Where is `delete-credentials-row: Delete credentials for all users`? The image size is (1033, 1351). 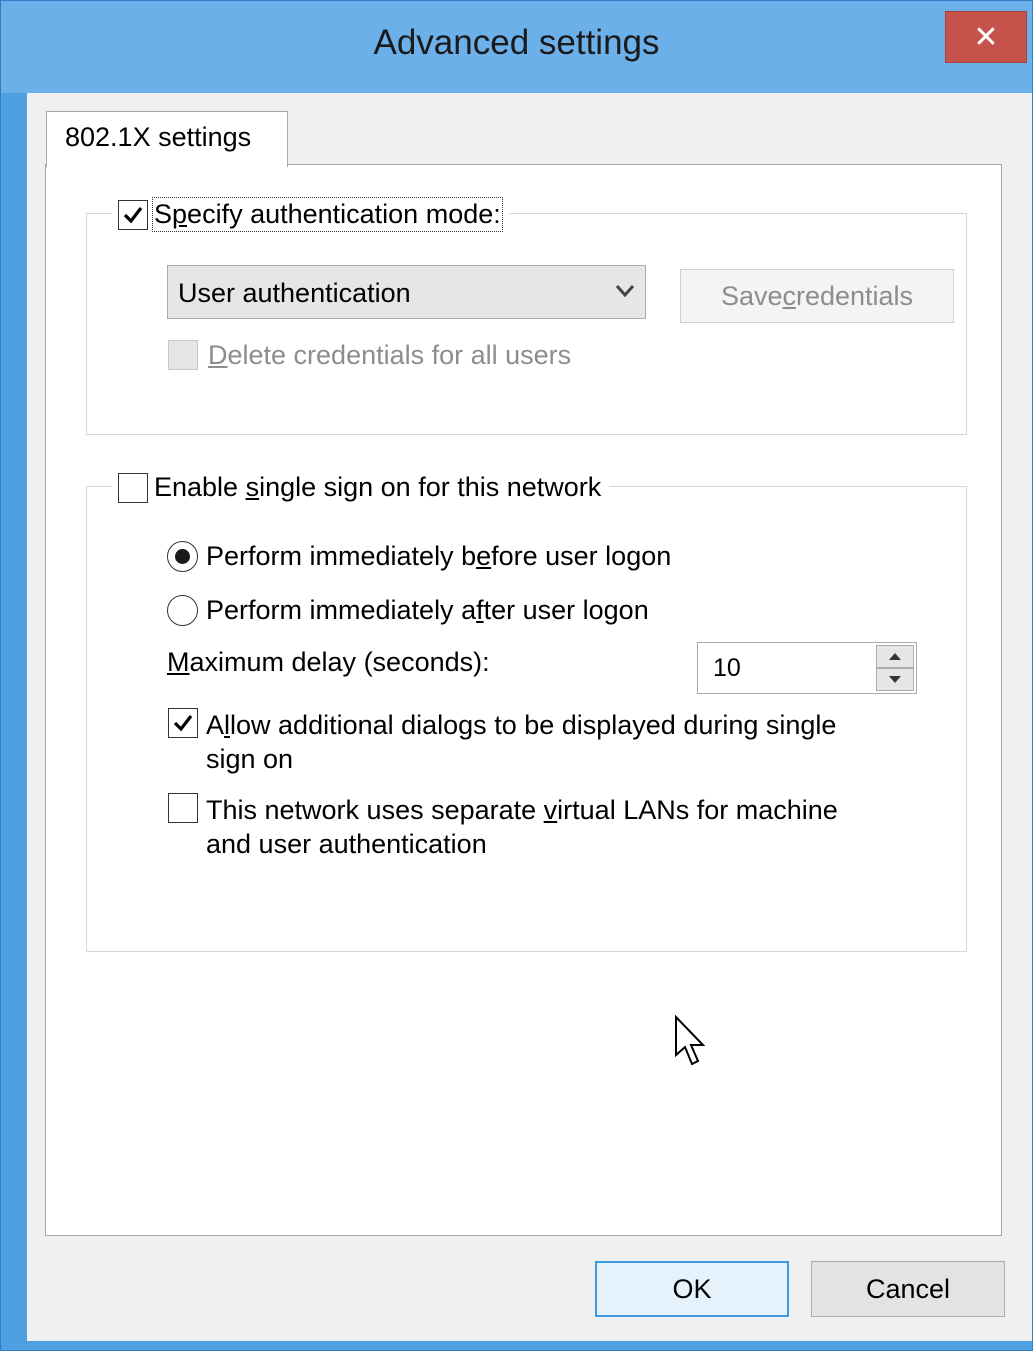
delete-credentials-row: Delete credentials for all users is located at coordinates (369, 355).